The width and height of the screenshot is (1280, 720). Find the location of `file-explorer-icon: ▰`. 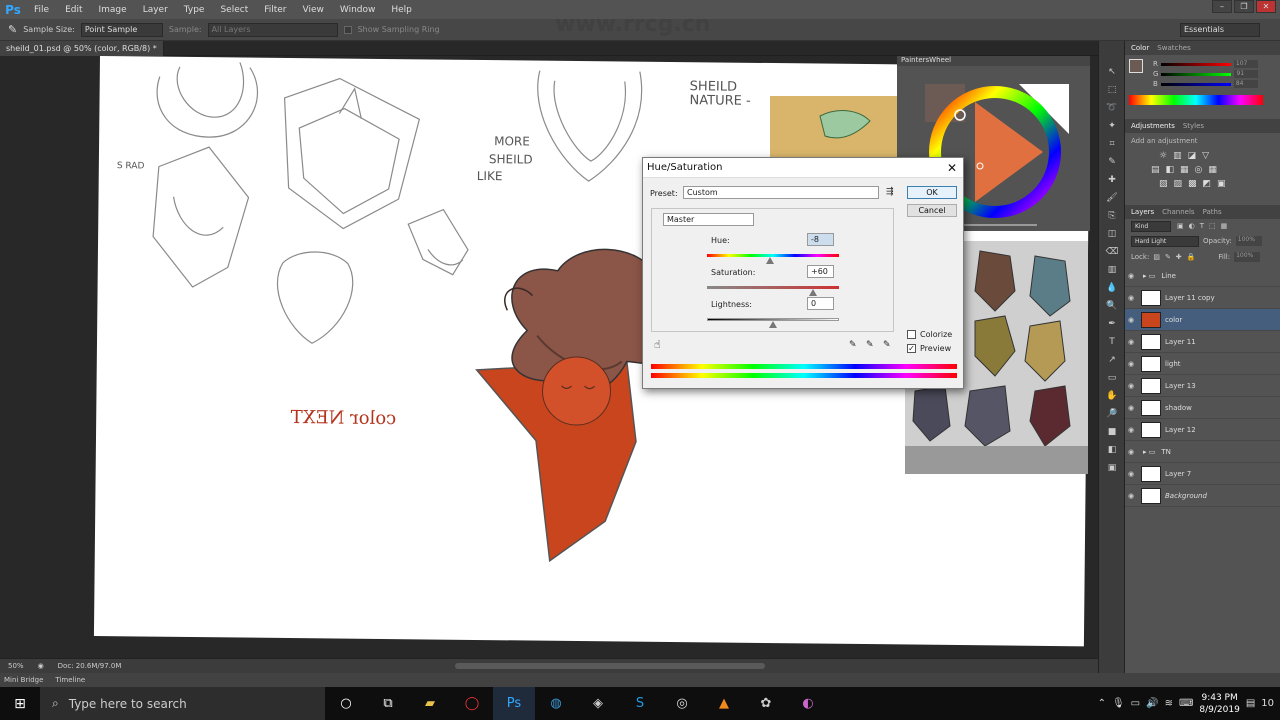

file-explorer-icon: ▰ is located at coordinates (430, 703).